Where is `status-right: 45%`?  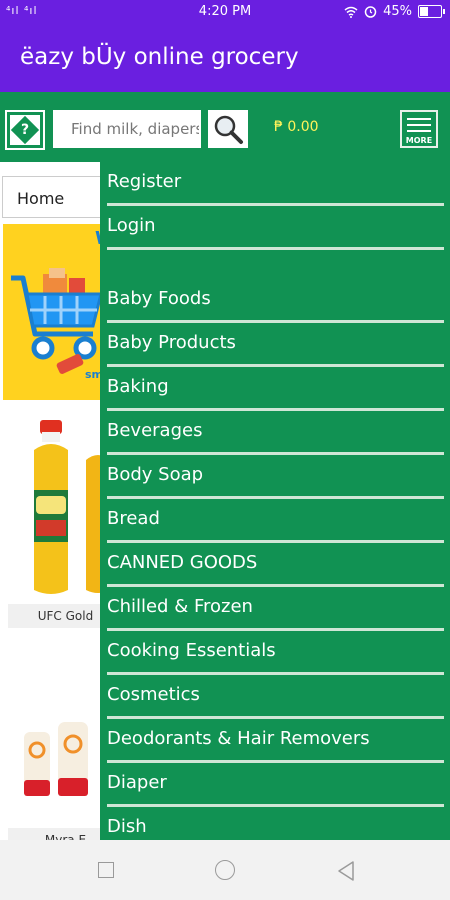 status-right: 45% is located at coordinates (394, 11).